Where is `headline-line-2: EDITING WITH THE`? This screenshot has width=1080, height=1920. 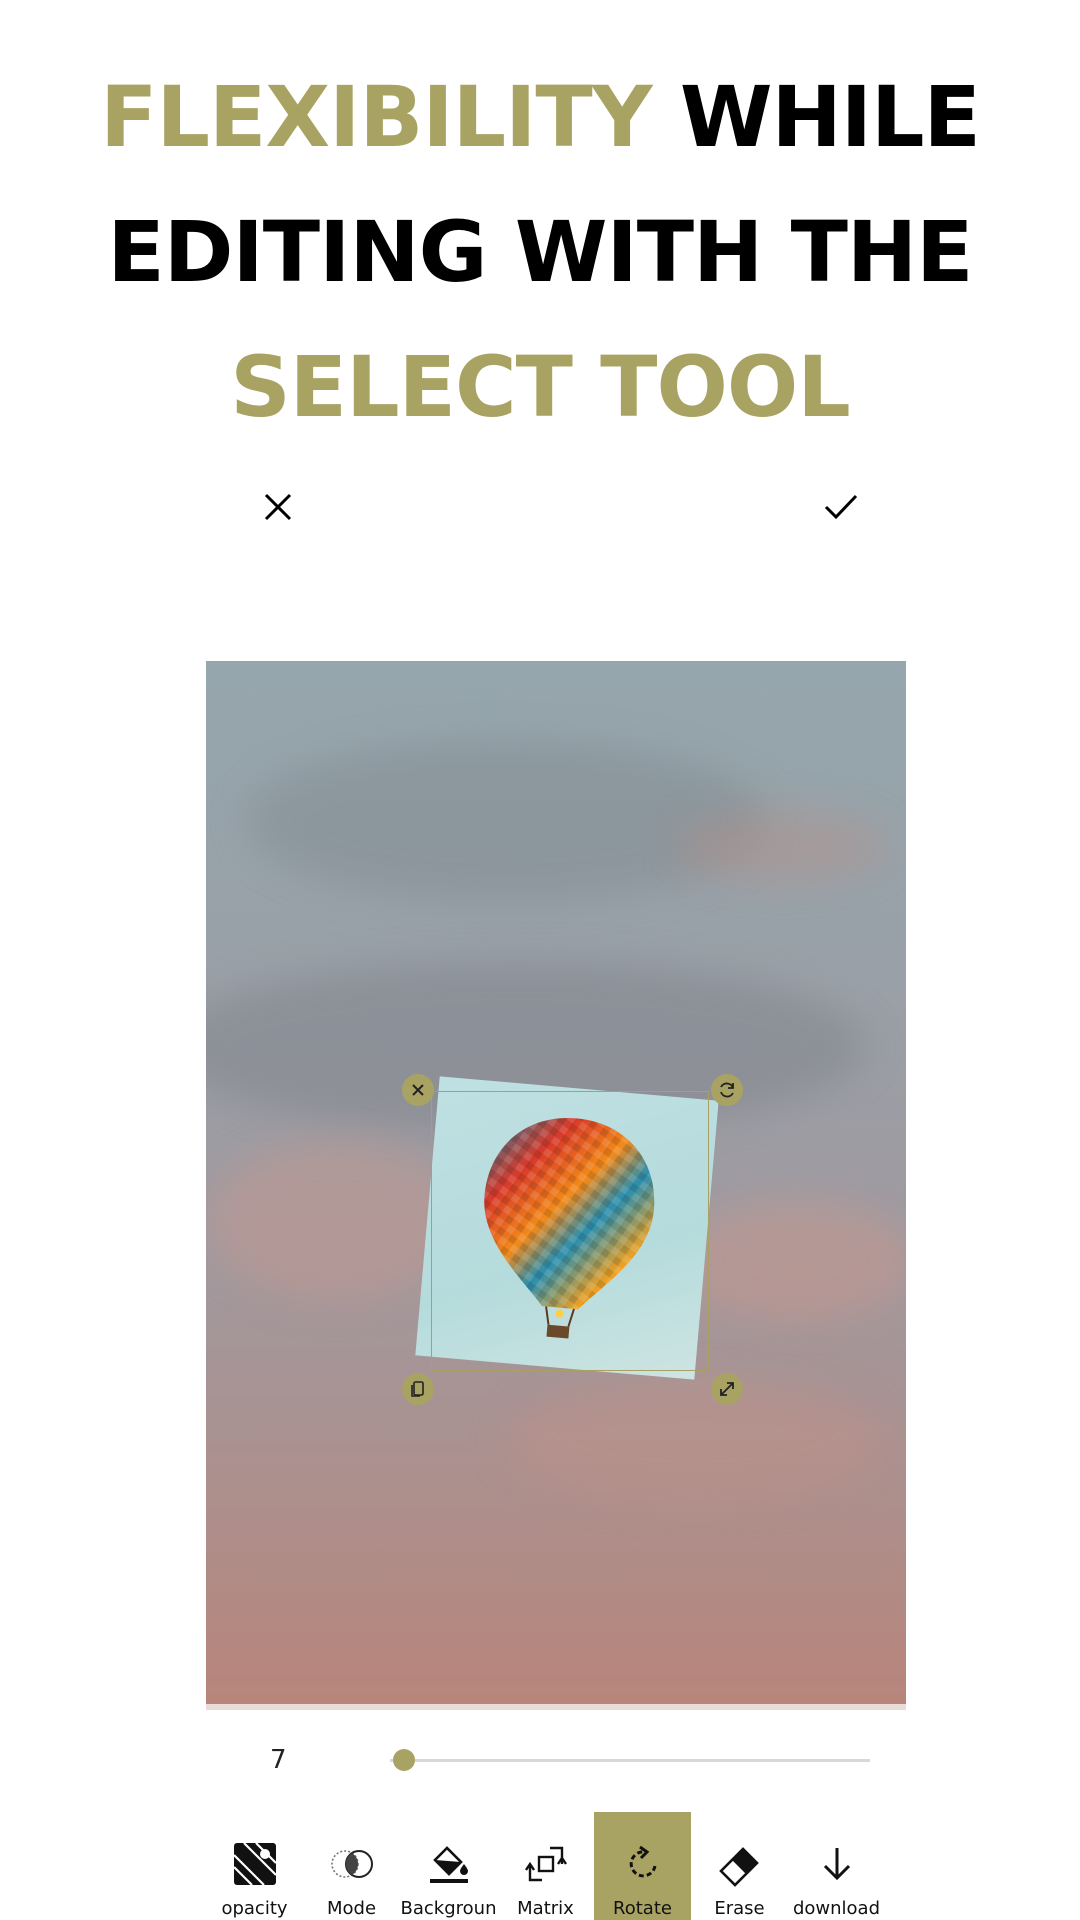 headline-line-2: EDITING WITH THE is located at coordinates (540, 252).